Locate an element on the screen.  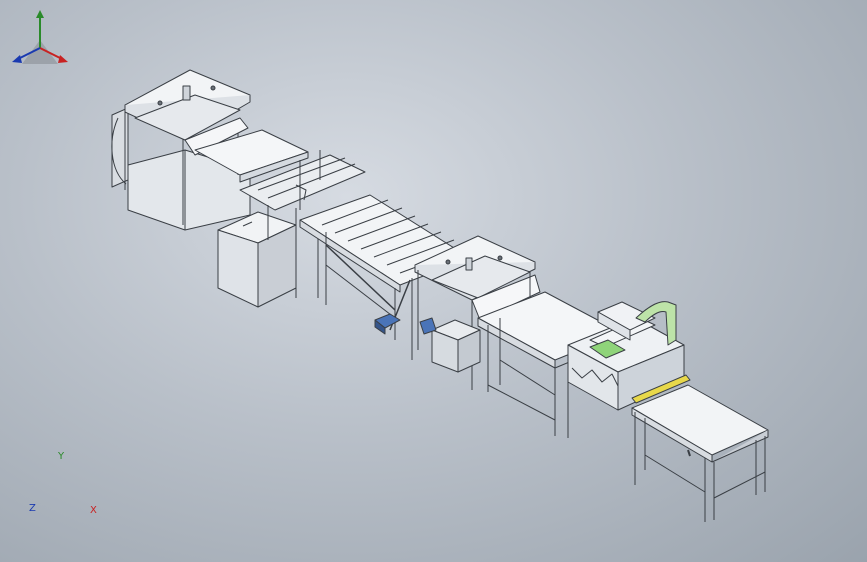
control-cabinet is located at coordinates (257, 259).